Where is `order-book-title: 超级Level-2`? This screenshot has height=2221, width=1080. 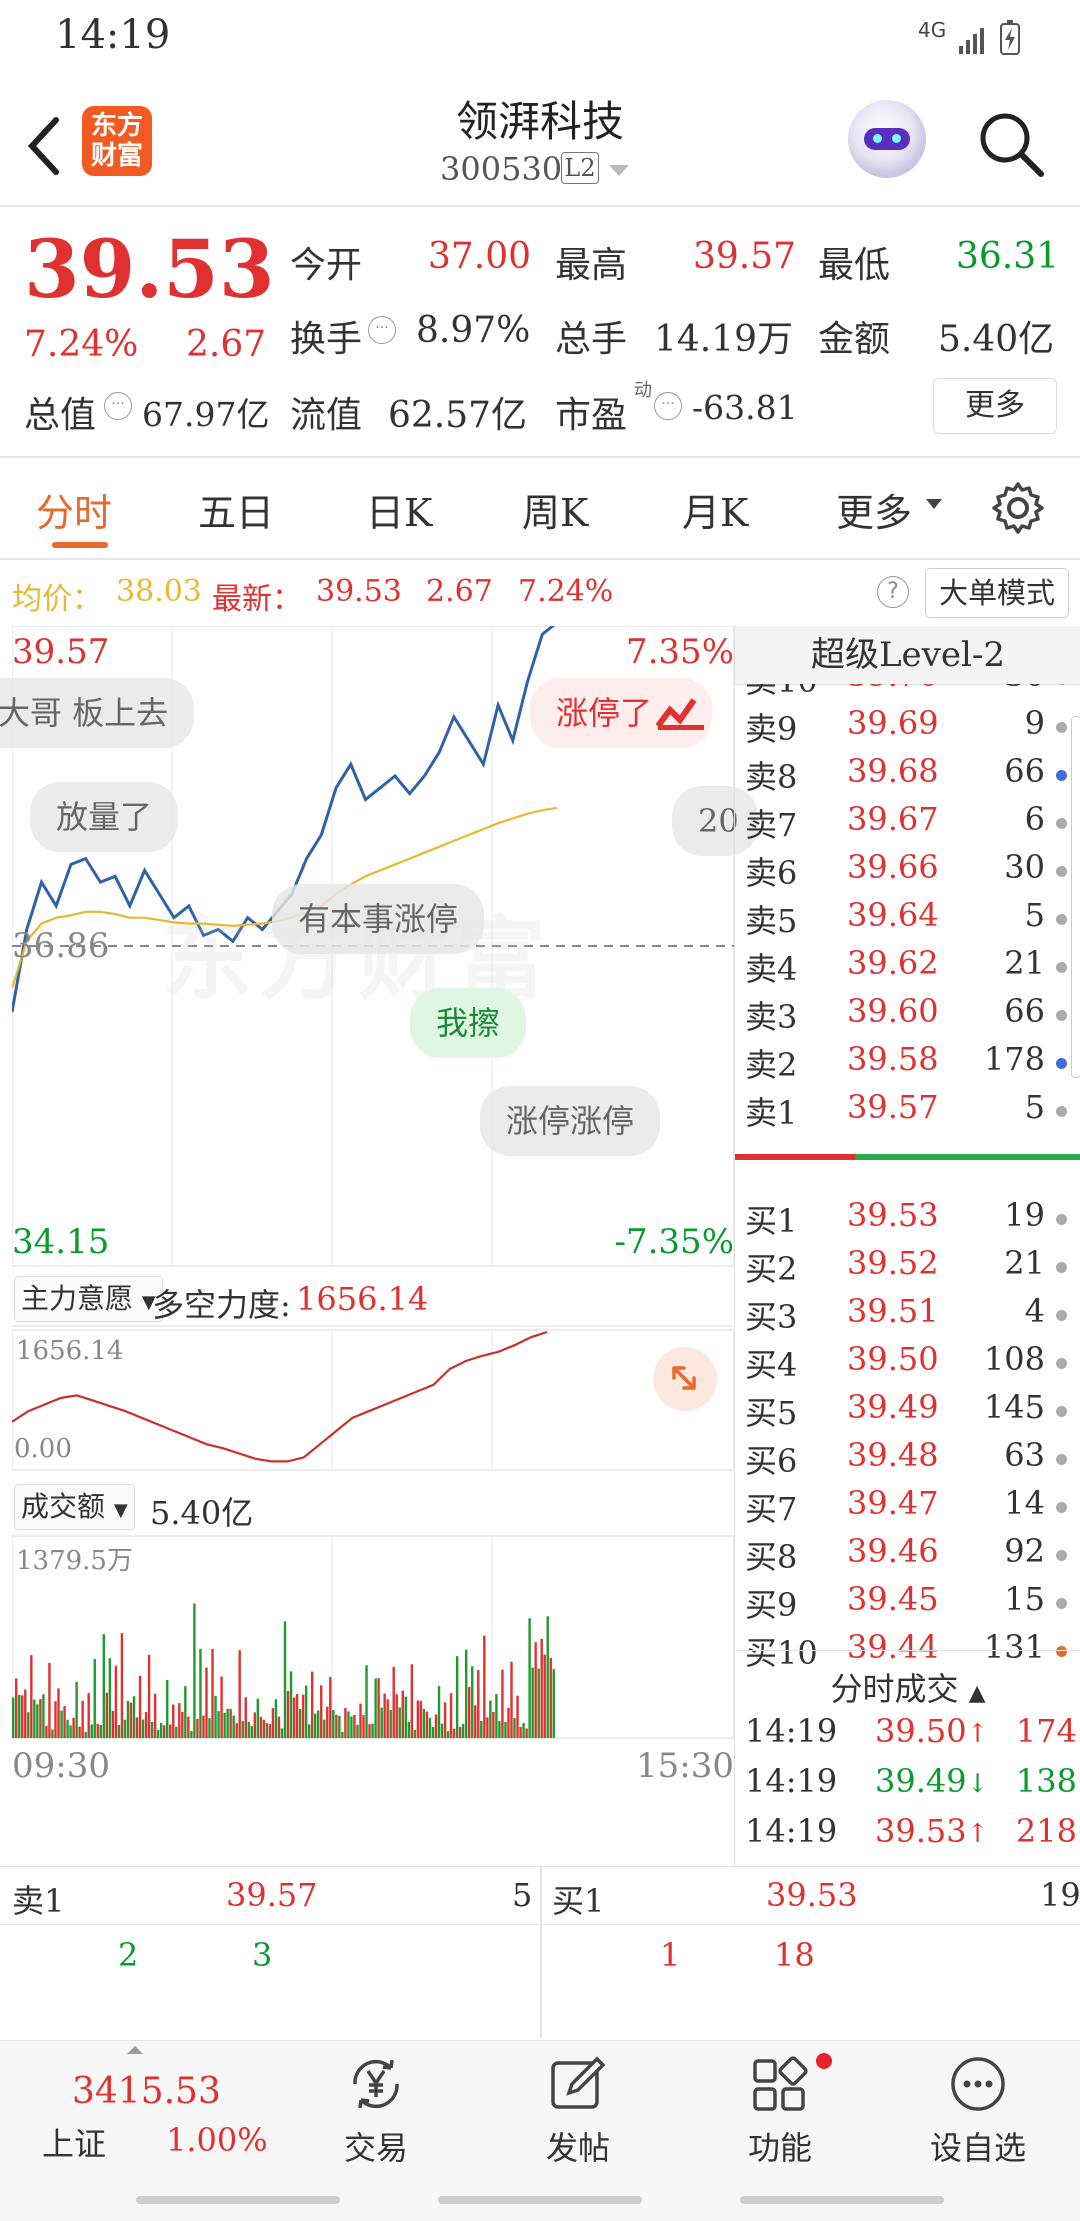
order-book-title: 超级Level-2 is located at coordinates (907, 655).